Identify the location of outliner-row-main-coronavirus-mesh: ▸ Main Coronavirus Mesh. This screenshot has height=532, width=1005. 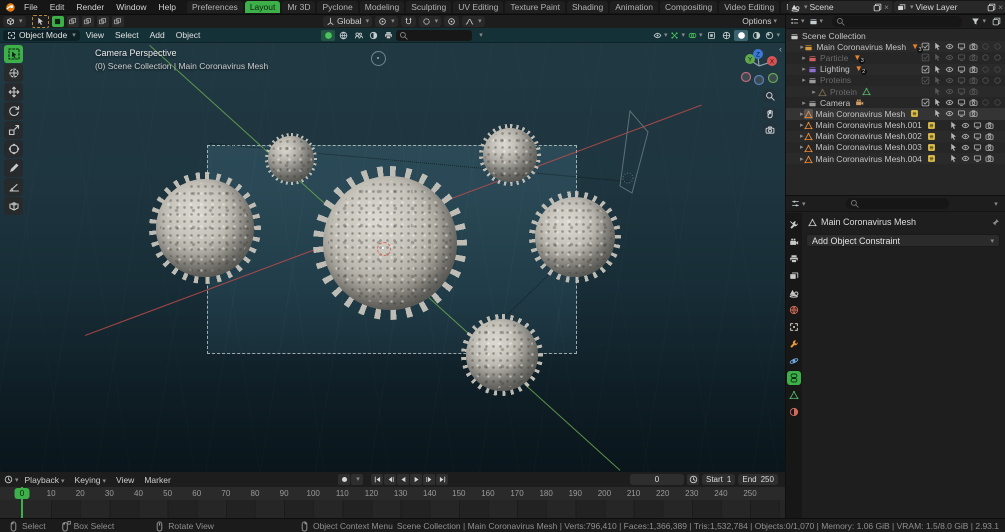
(895, 114).